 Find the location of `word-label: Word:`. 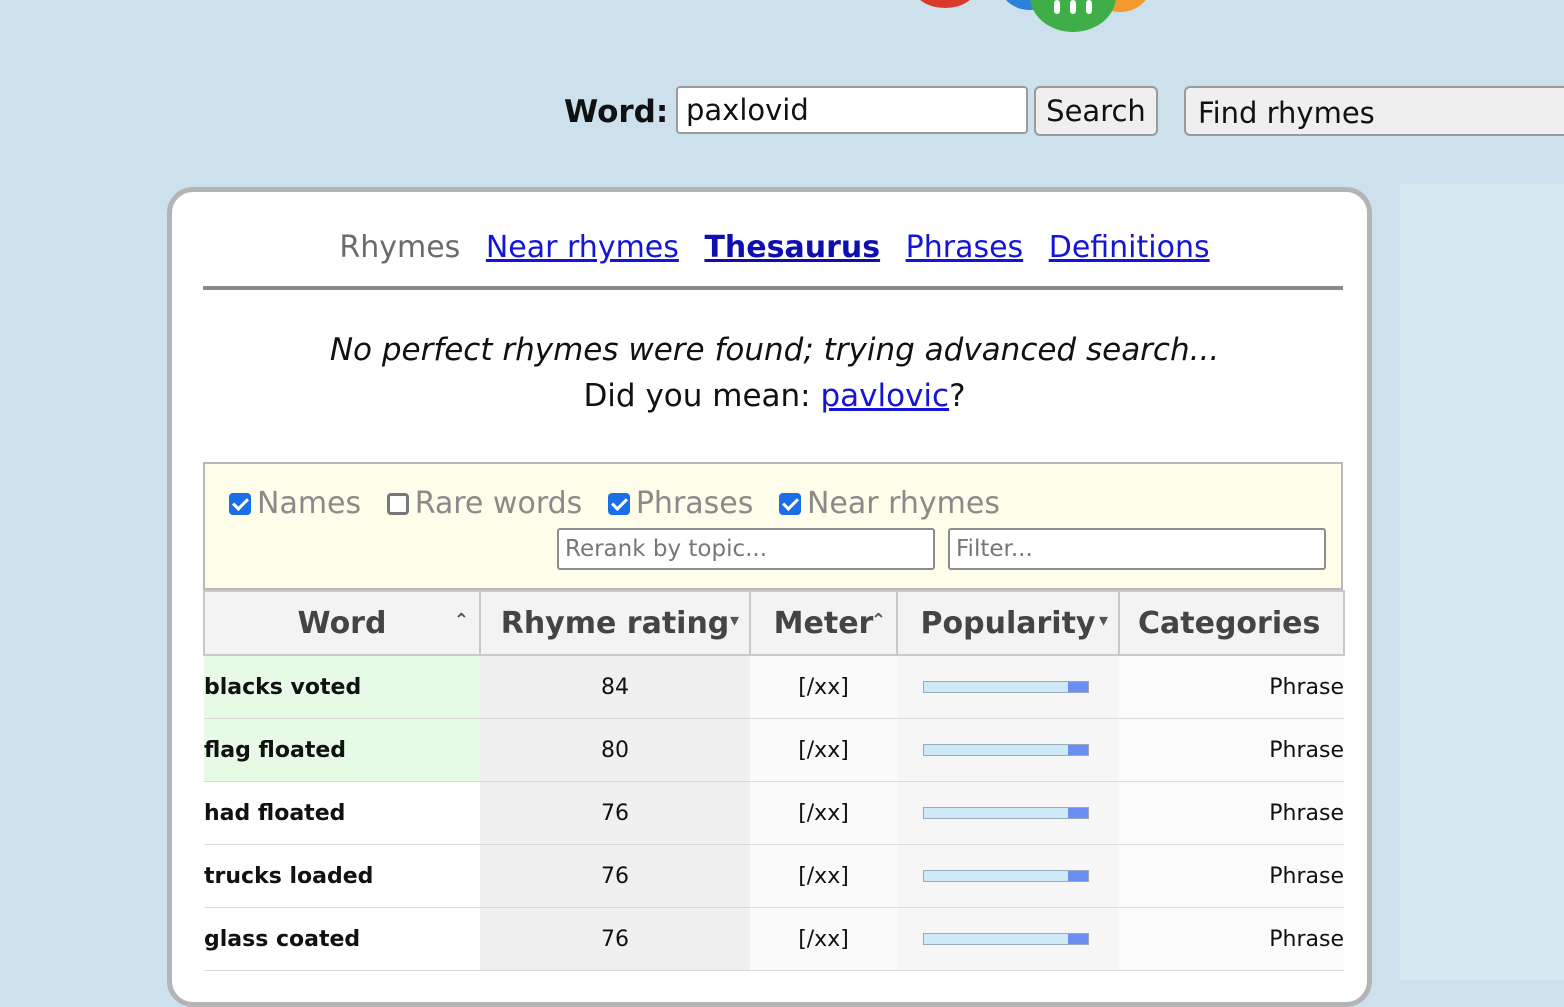

word-label: Word: is located at coordinates (616, 112).